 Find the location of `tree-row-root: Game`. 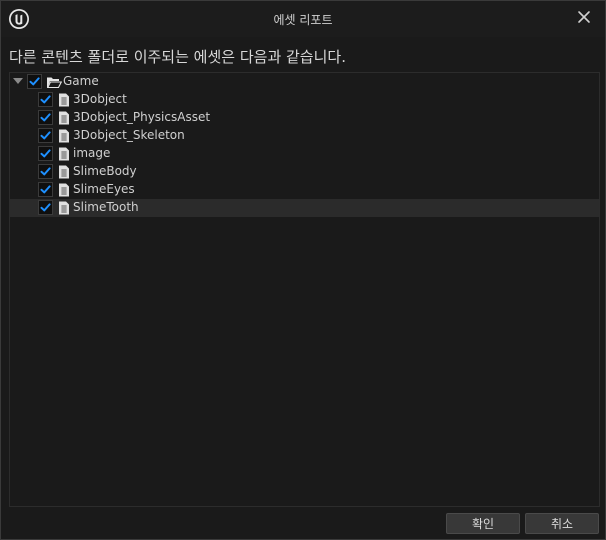

tree-row-root: Game is located at coordinates (304, 82).